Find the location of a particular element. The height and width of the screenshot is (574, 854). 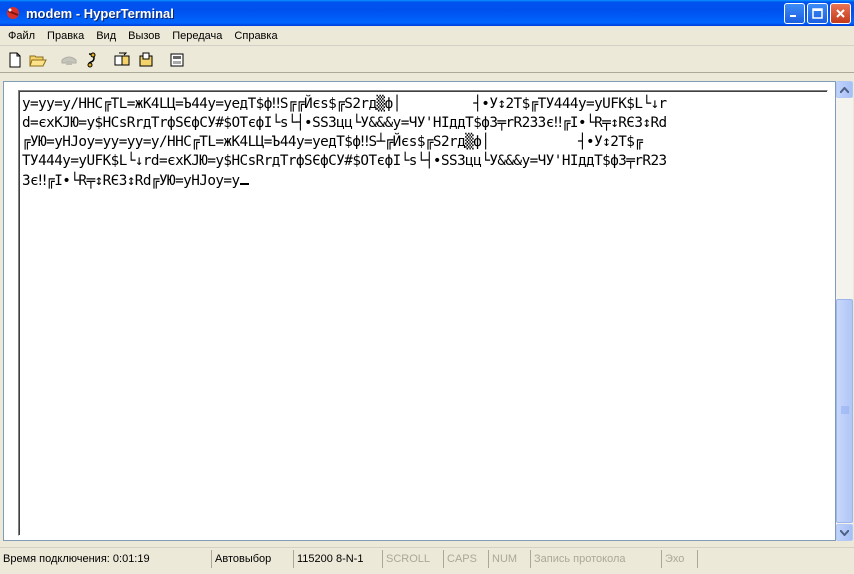

menu-call: Вызов is located at coordinates (144, 36).